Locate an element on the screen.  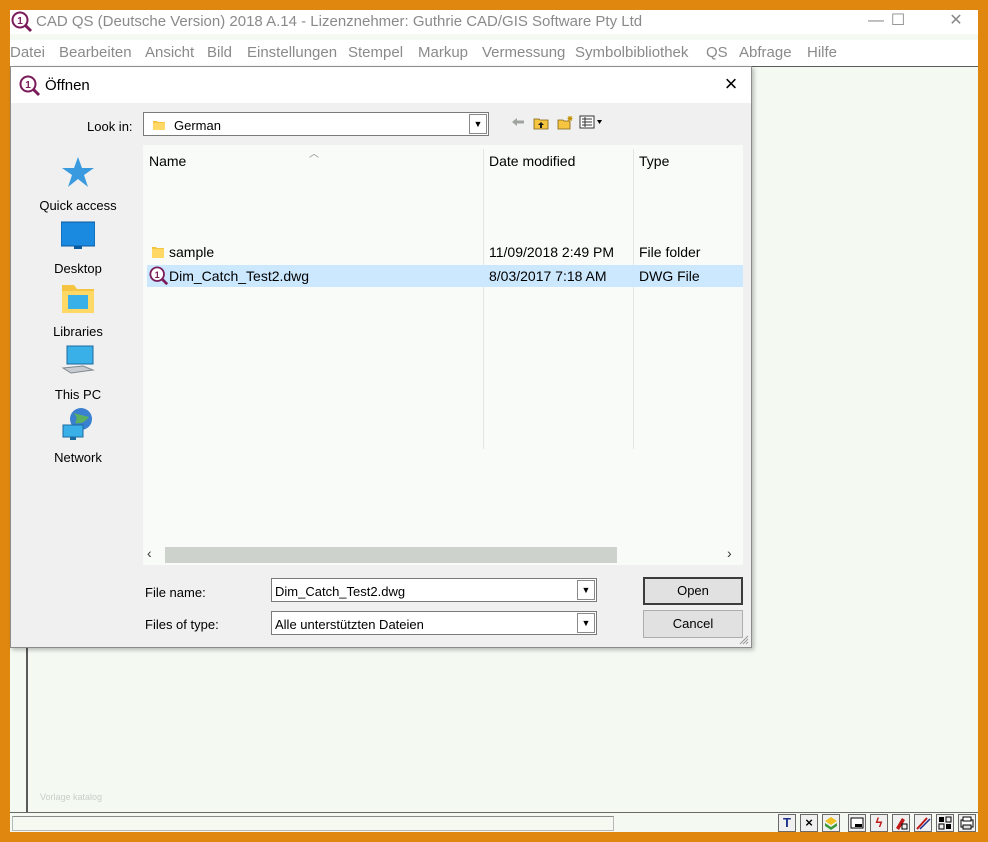
menu-hilfe: Hilfe is located at coordinates (822, 52).